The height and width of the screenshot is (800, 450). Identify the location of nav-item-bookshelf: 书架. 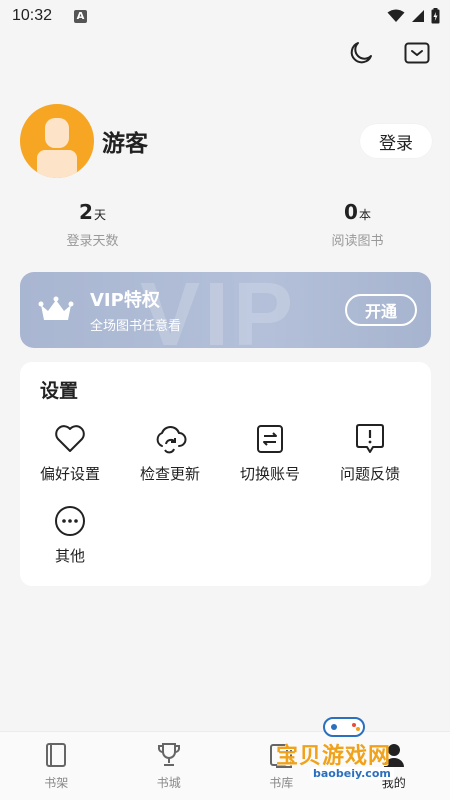
(56, 766).